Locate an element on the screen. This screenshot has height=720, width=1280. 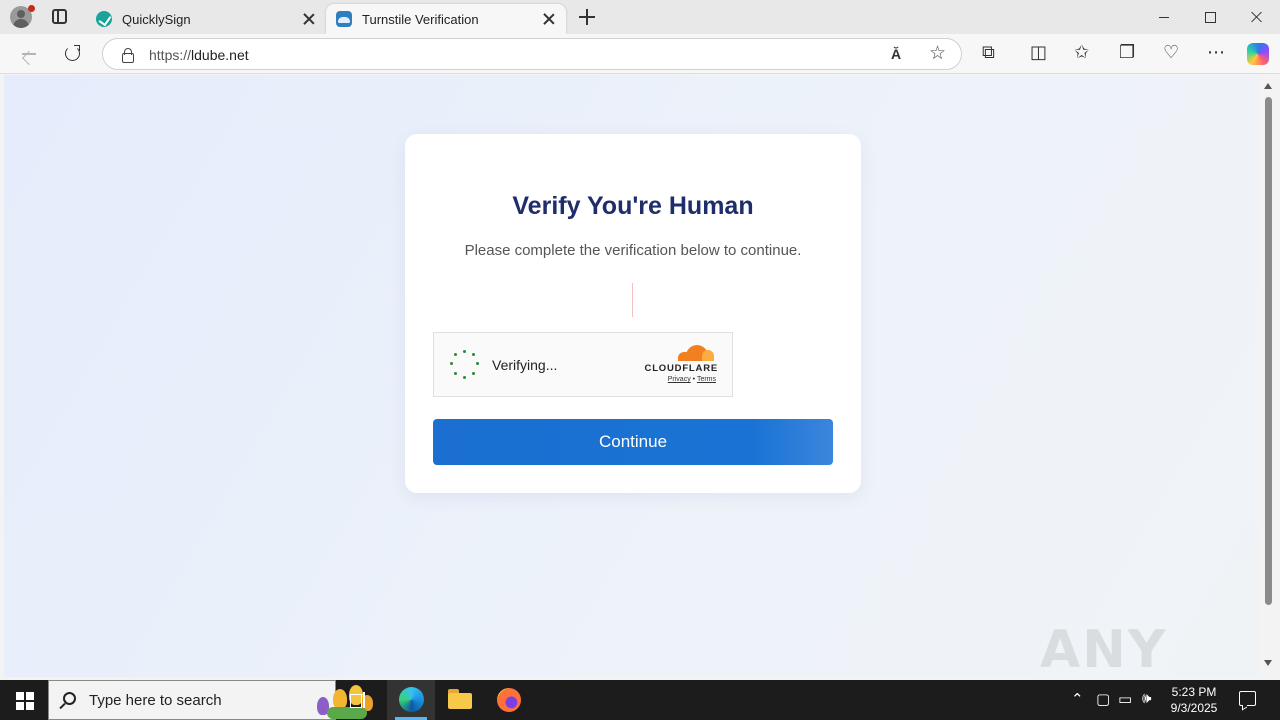
file-explorer-icon is located at coordinates (460, 699).